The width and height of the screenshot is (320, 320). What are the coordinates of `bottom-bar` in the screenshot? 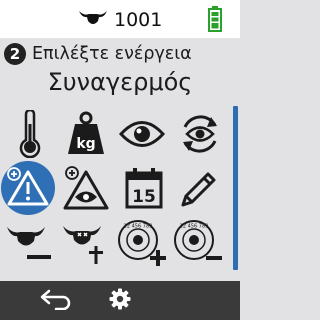 It's located at (120, 300).